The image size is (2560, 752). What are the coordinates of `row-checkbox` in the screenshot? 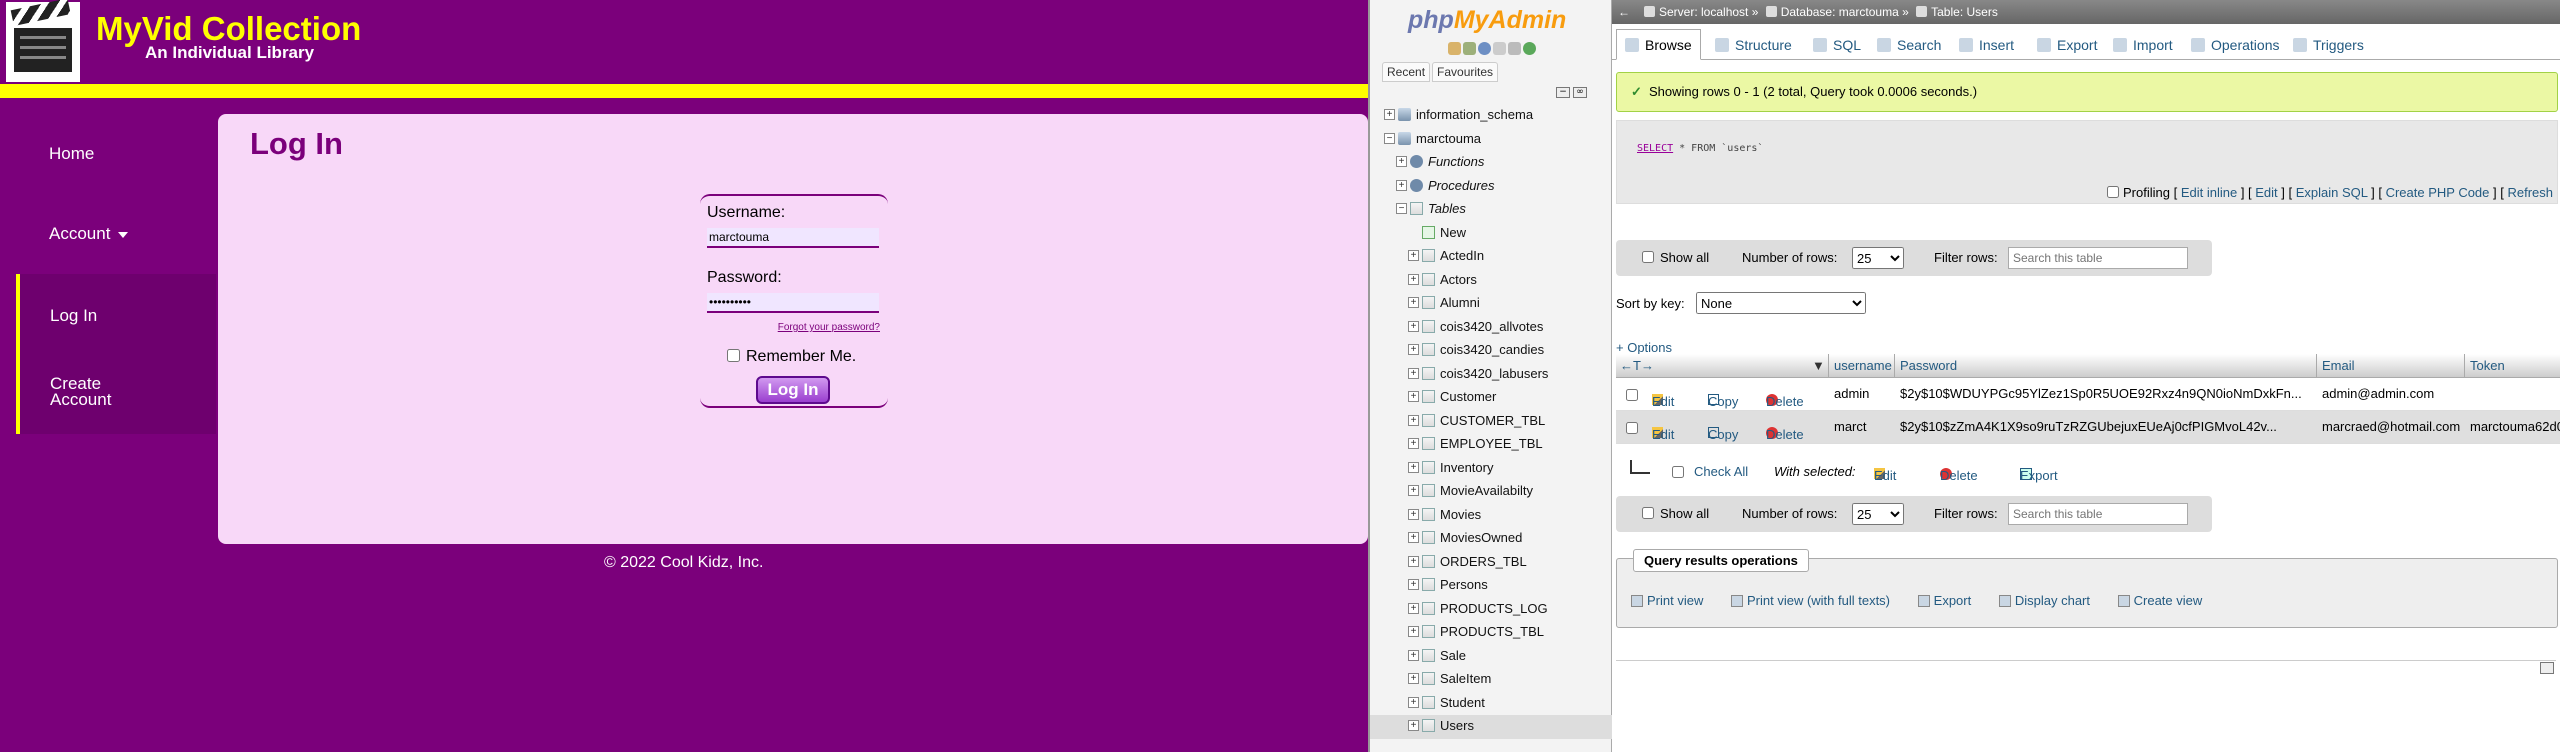 It's located at (1632, 428).